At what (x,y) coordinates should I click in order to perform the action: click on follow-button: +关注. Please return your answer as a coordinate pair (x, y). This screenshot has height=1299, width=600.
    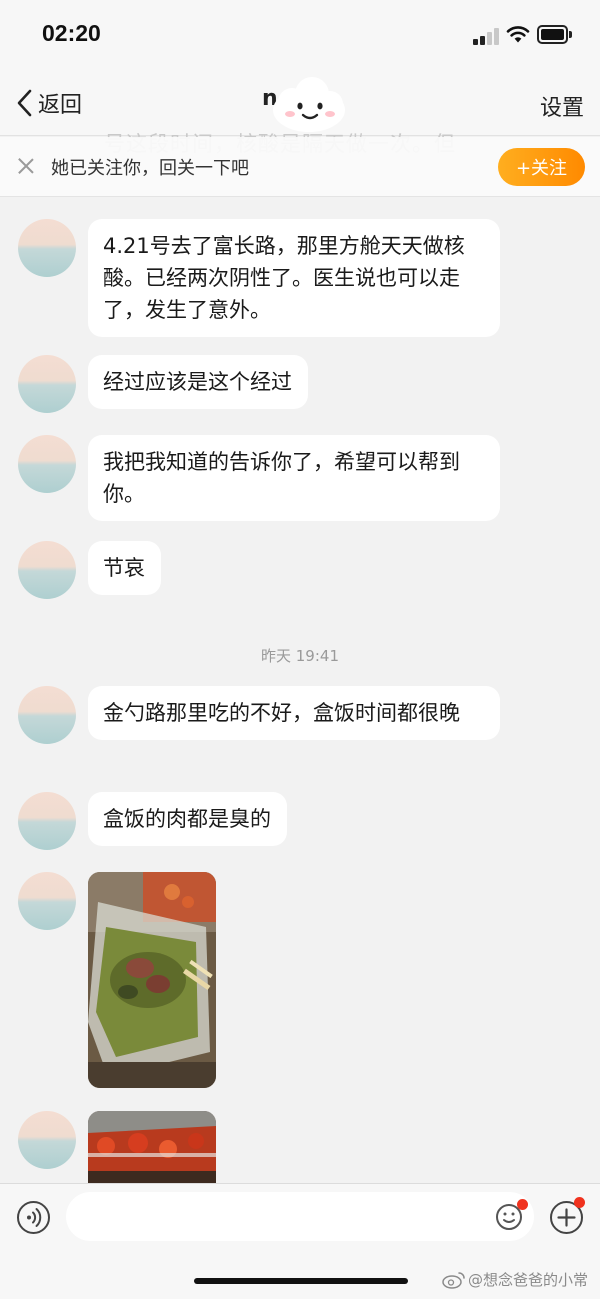
    Looking at the image, I should click on (541, 167).